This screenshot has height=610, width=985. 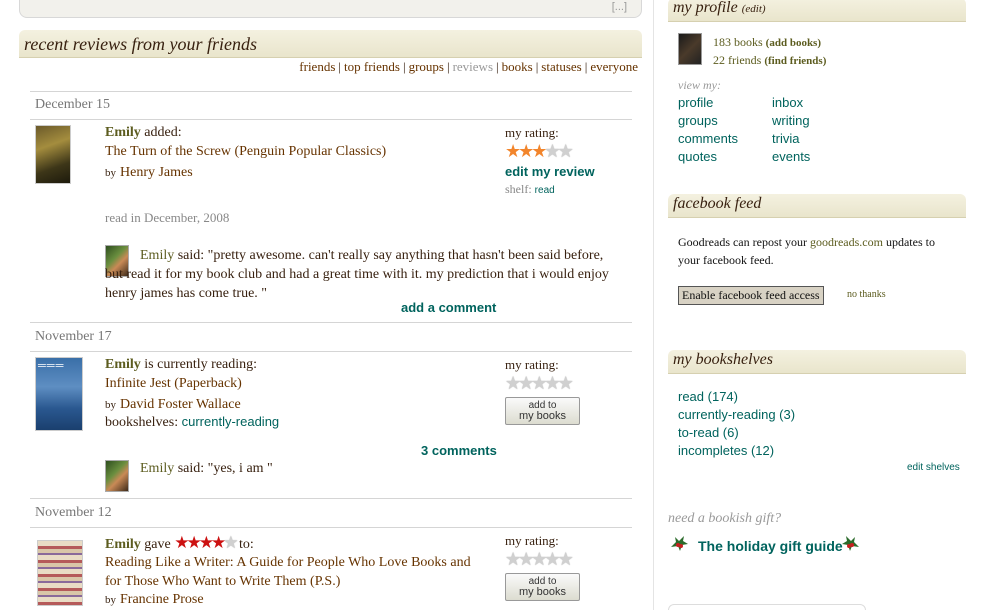 I want to click on divider, so click(x=331, y=91).